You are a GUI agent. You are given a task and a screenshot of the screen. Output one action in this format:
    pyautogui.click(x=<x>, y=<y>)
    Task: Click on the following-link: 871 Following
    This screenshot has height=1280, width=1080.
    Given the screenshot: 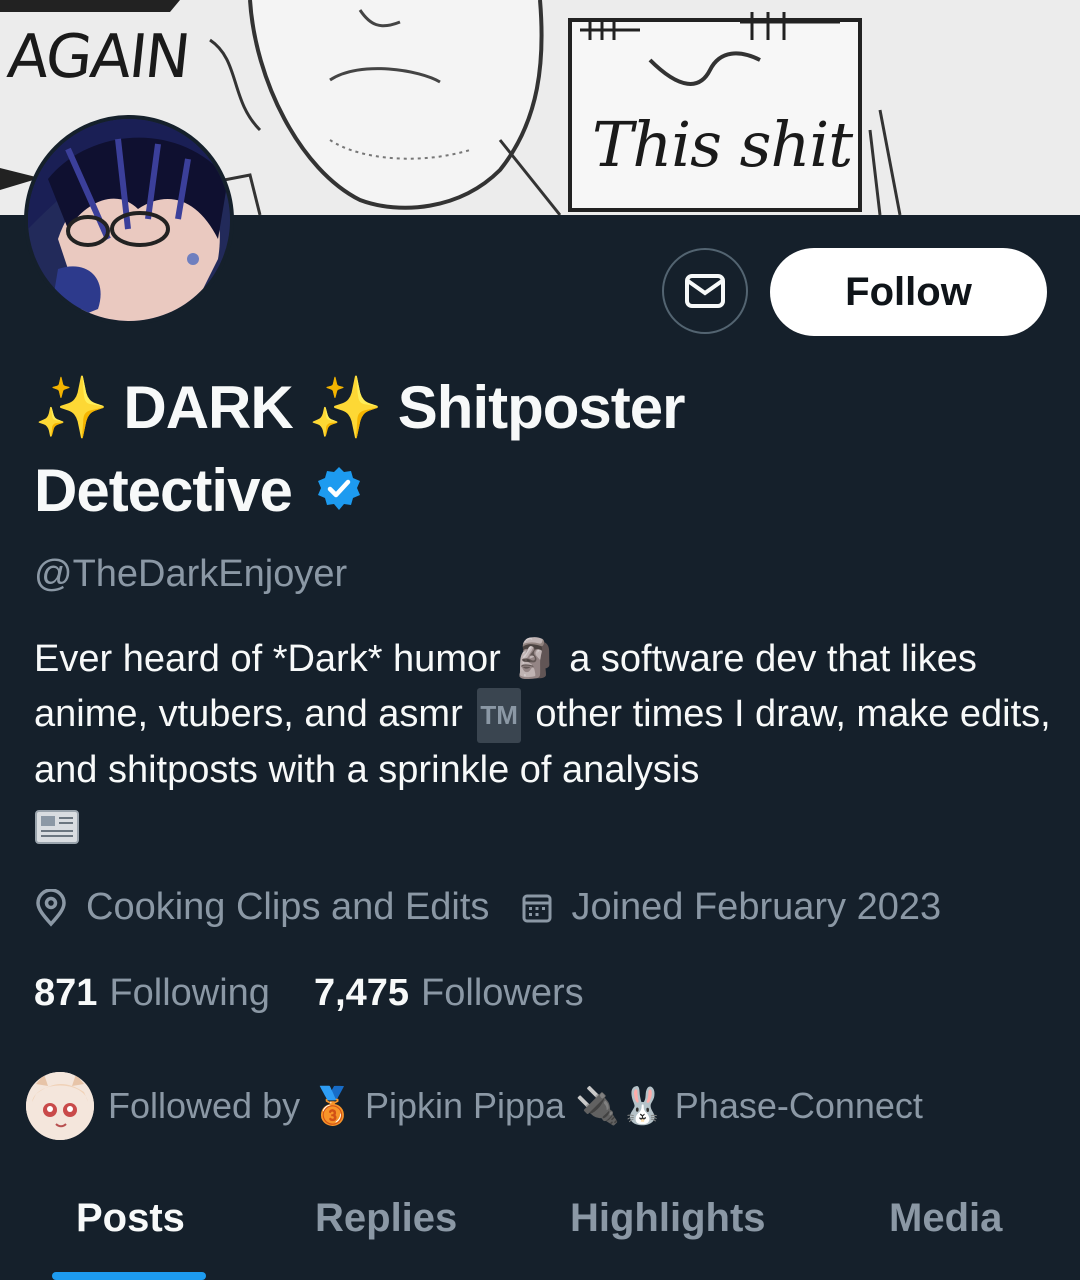 What is the action you would take?
    pyautogui.click(x=152, y=993)
    